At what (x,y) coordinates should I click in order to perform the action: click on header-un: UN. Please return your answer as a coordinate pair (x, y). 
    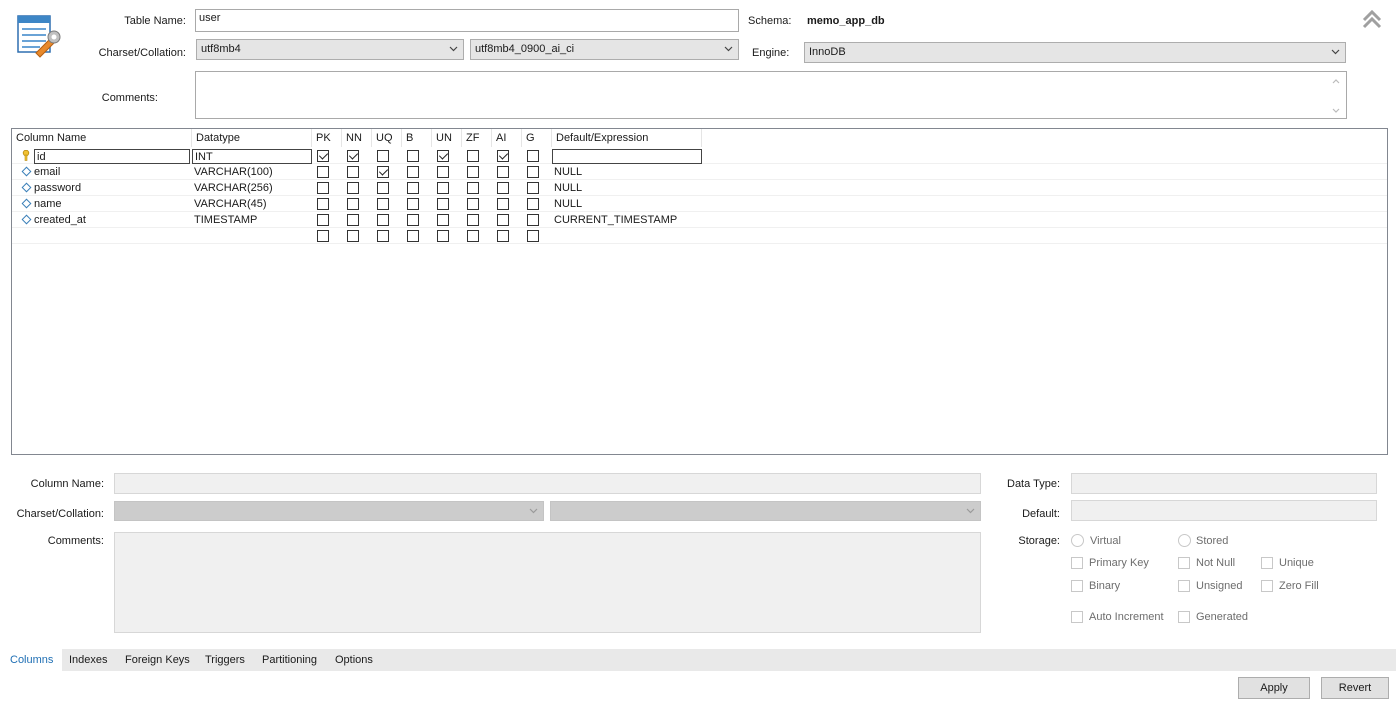
    Looking at the image, I should click on (447, 138).